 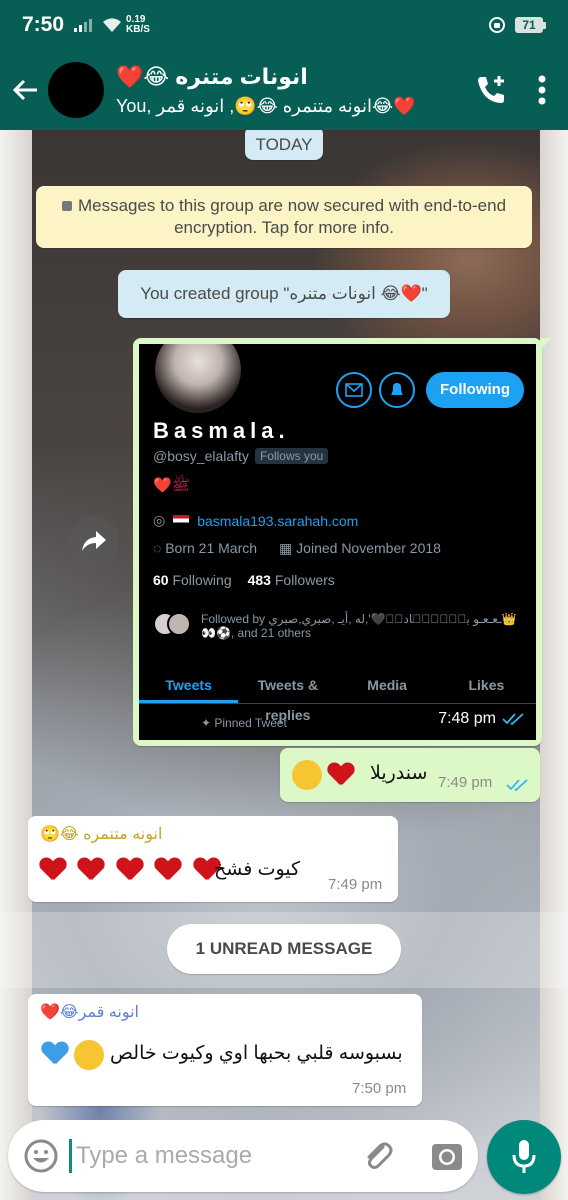 I want to click on profile-name: Basmala., so click(x=221, y=430).